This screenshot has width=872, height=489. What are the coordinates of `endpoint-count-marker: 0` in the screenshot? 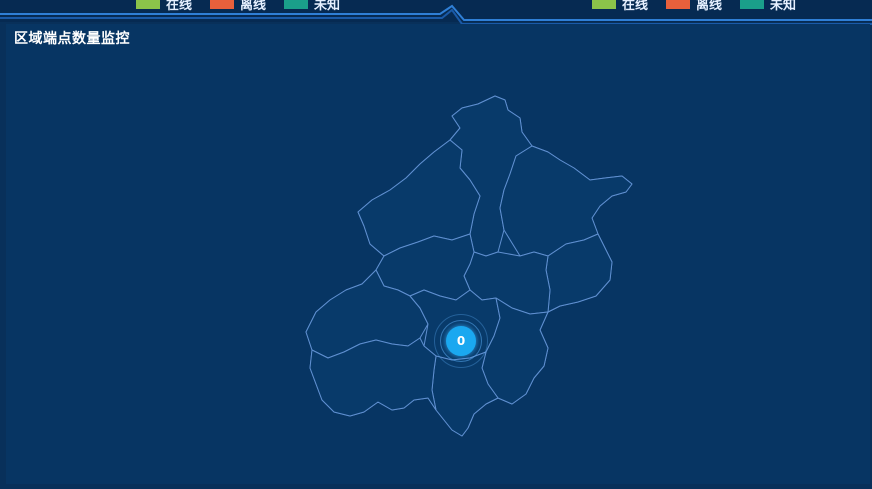 It's located at (461, 341).